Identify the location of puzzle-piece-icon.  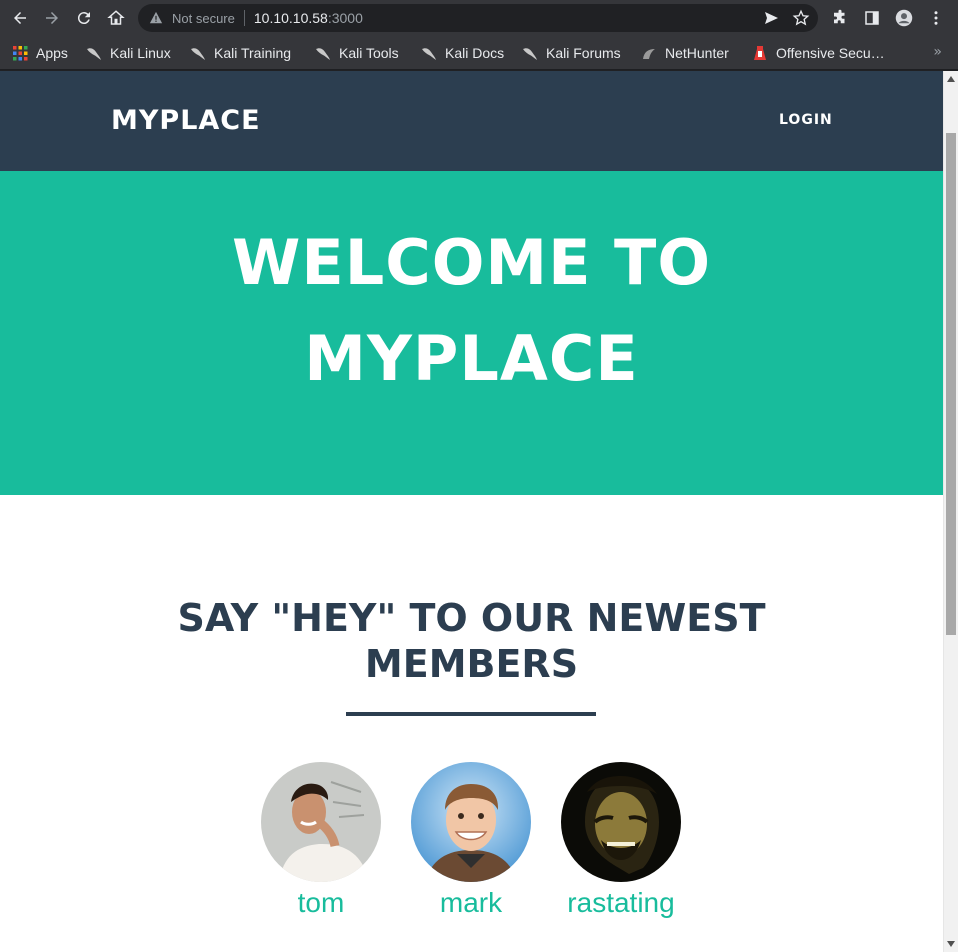
(839, 16).